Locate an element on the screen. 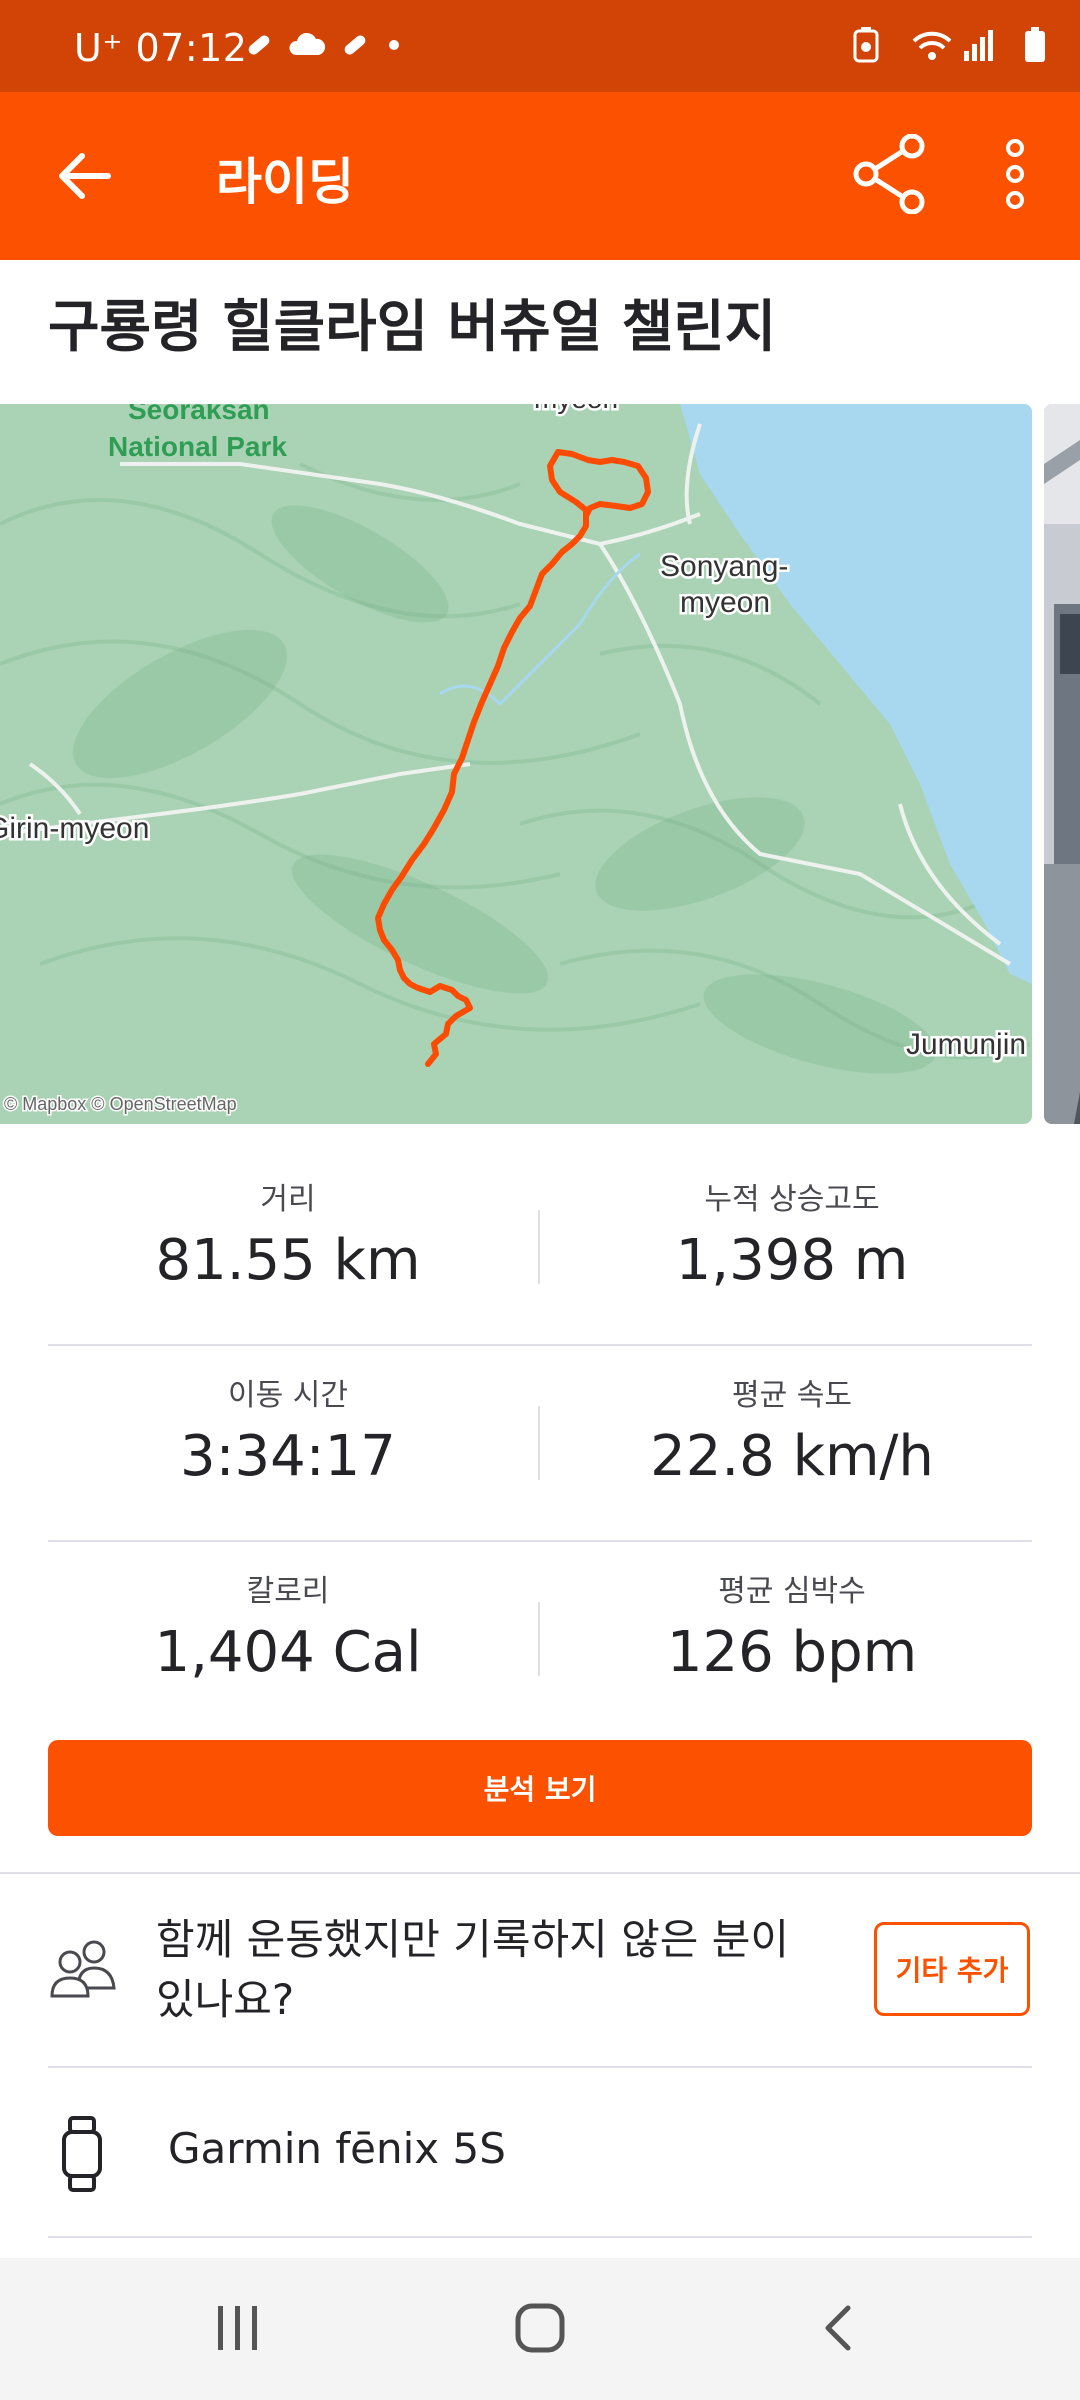 Image resolution: width=1080 pixels, height=2400 pixels. wifi-signal-icon is located at coordinates (952, 45).